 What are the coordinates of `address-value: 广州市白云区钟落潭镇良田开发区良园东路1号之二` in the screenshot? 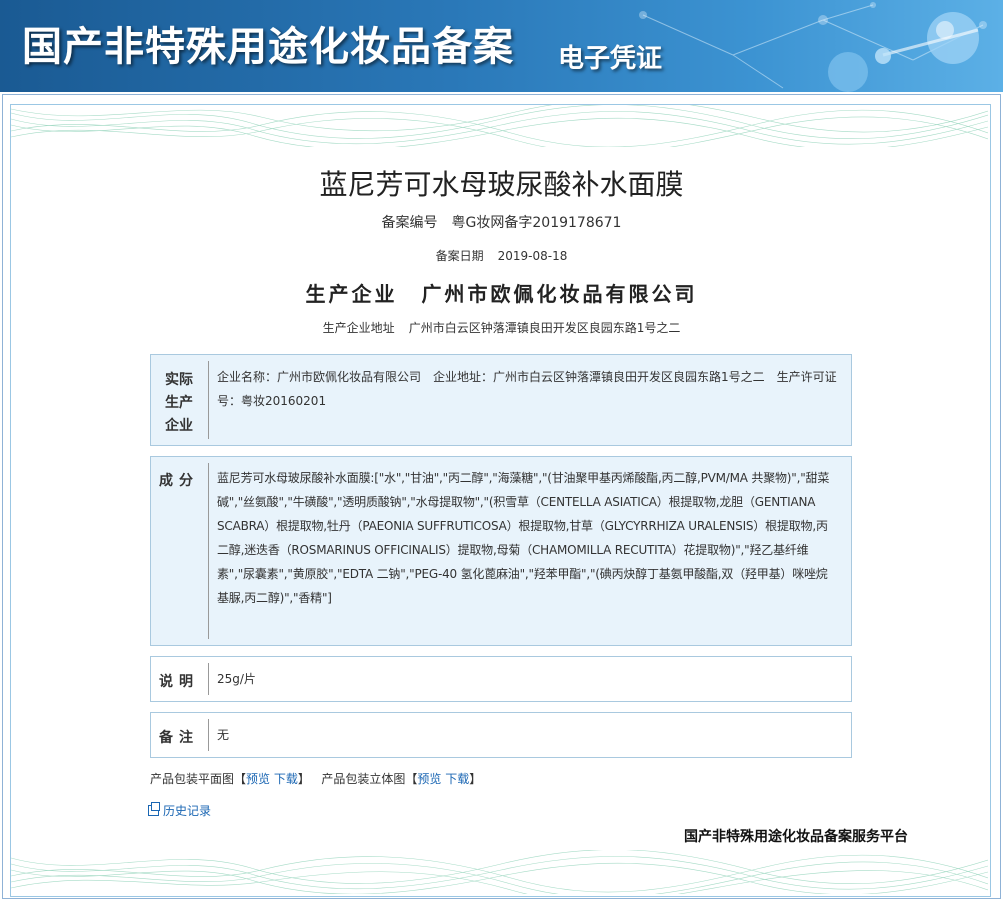 It's located at (544, 328).